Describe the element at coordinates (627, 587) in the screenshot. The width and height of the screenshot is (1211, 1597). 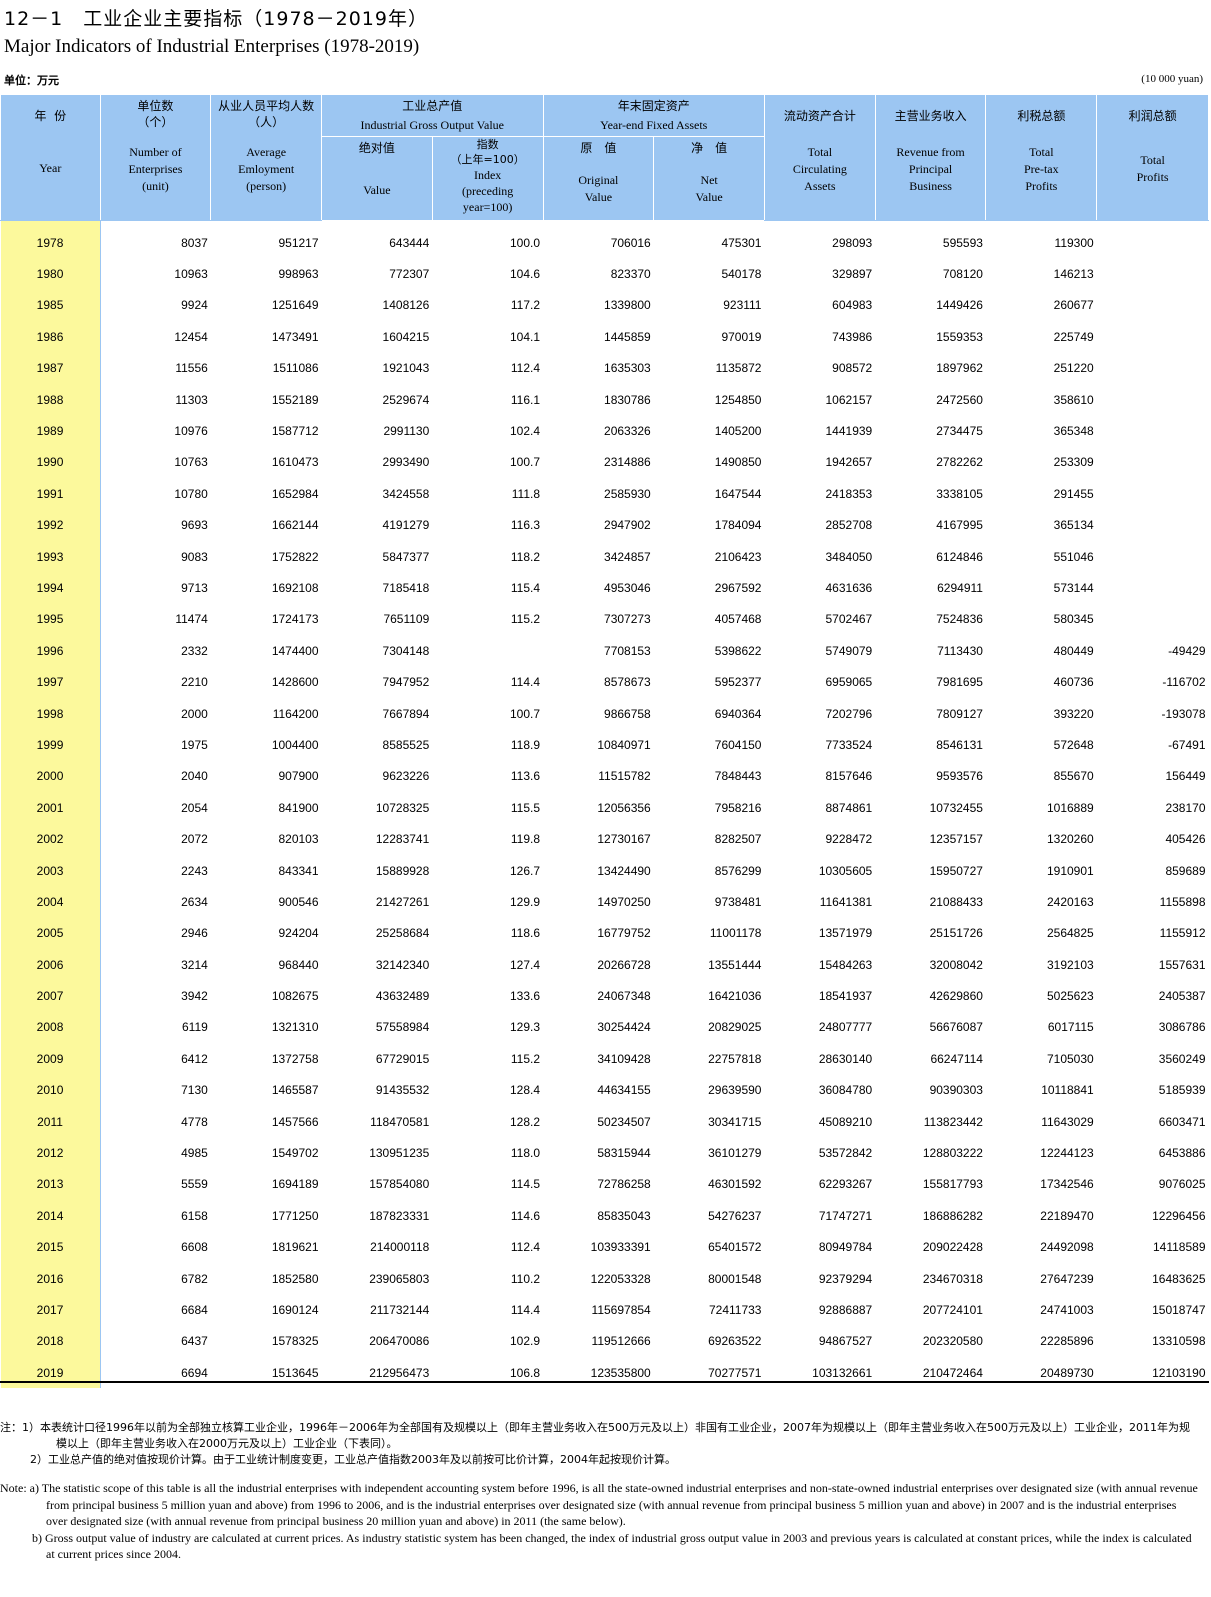
I see `cell-fixed-original: 4953046` at that location.